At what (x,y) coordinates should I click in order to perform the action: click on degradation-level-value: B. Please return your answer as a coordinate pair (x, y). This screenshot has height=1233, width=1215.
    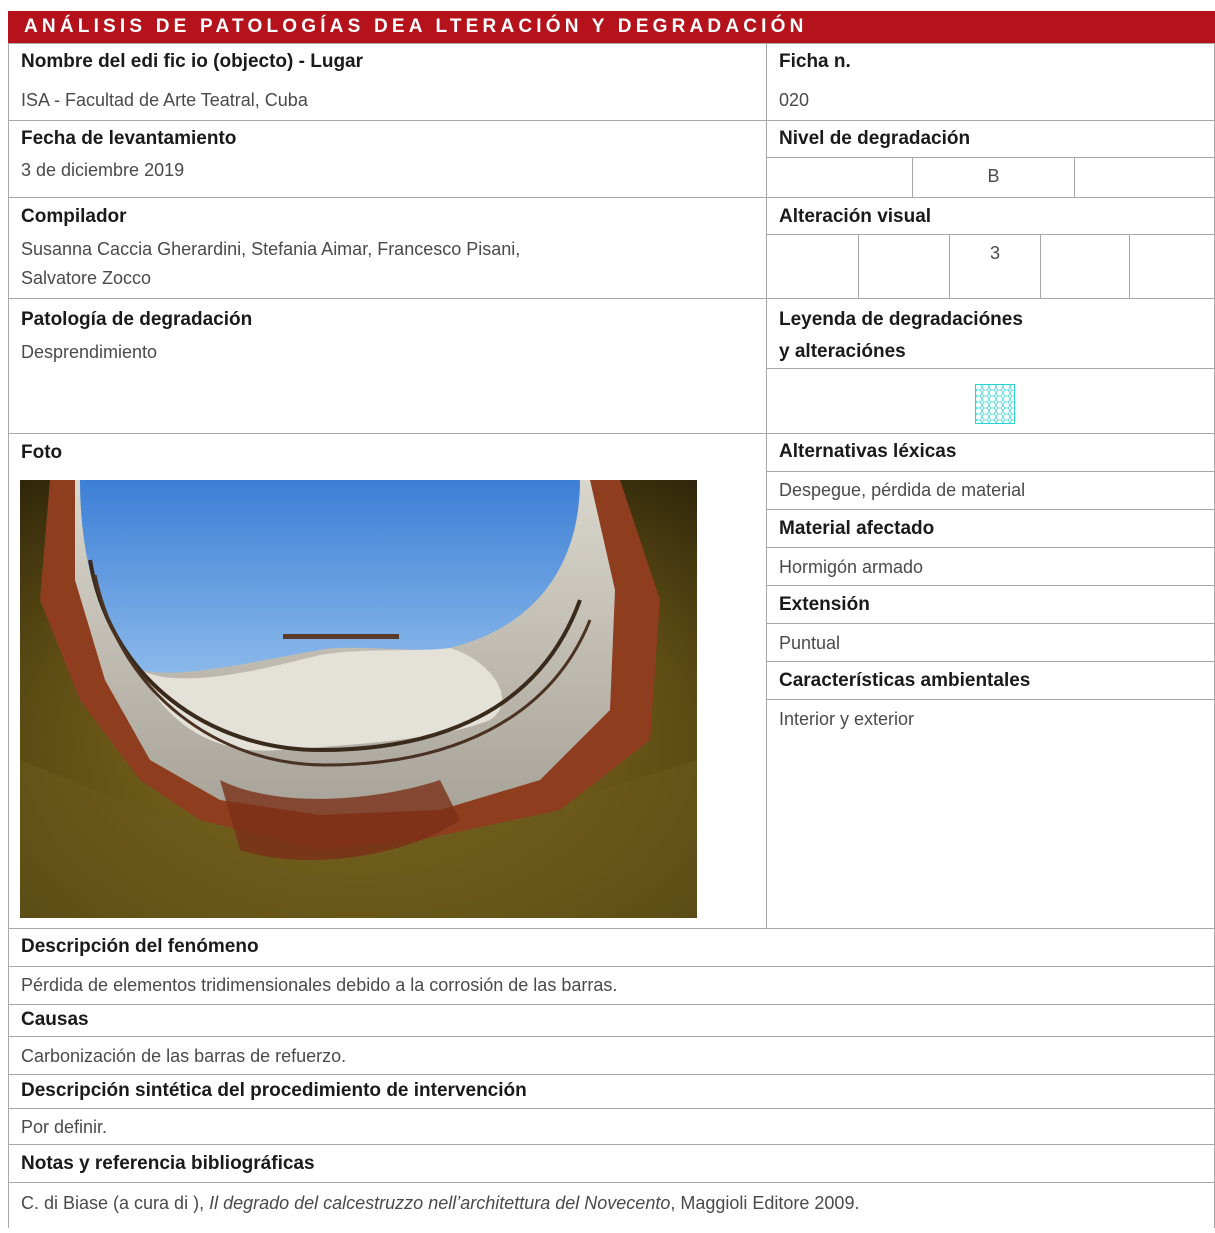
    Looking at the image, I should click on (993, 176).